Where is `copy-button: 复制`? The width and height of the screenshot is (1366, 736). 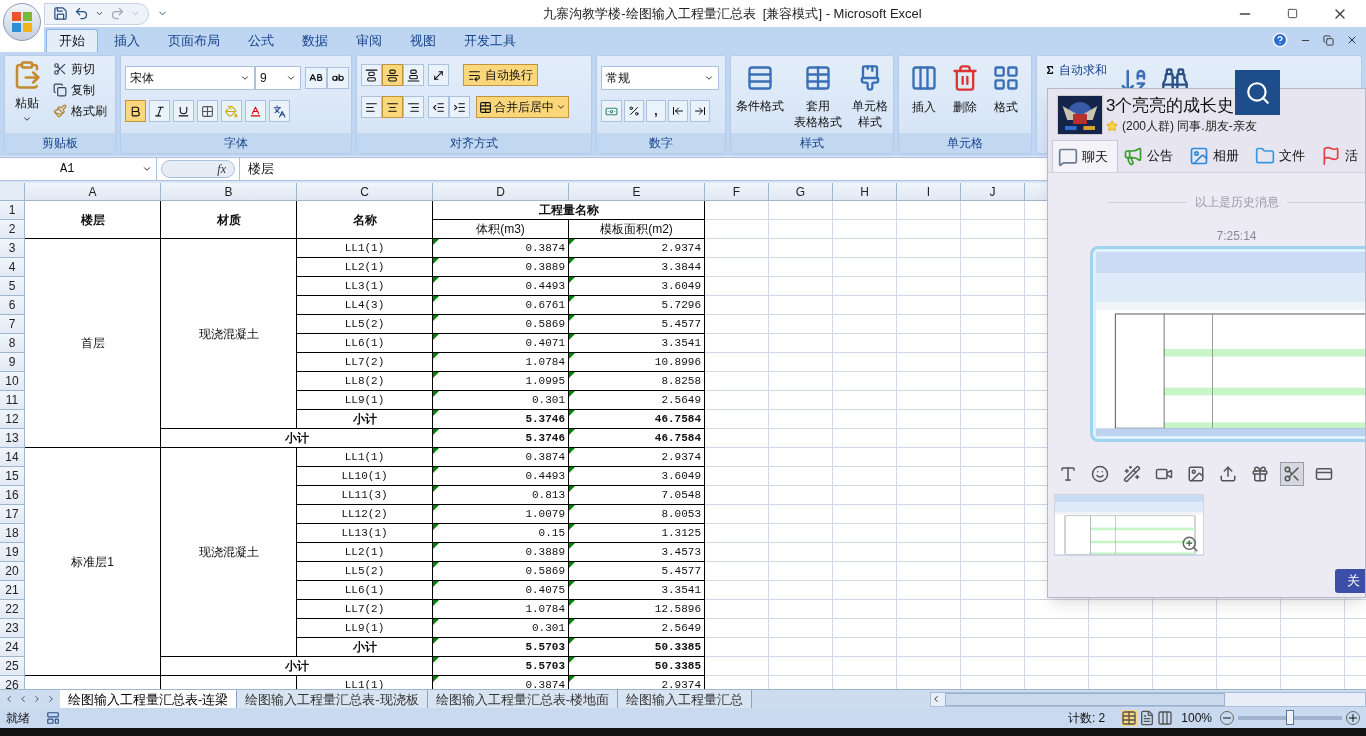 copy-button: 复制 is located at coordinates (80, 90).